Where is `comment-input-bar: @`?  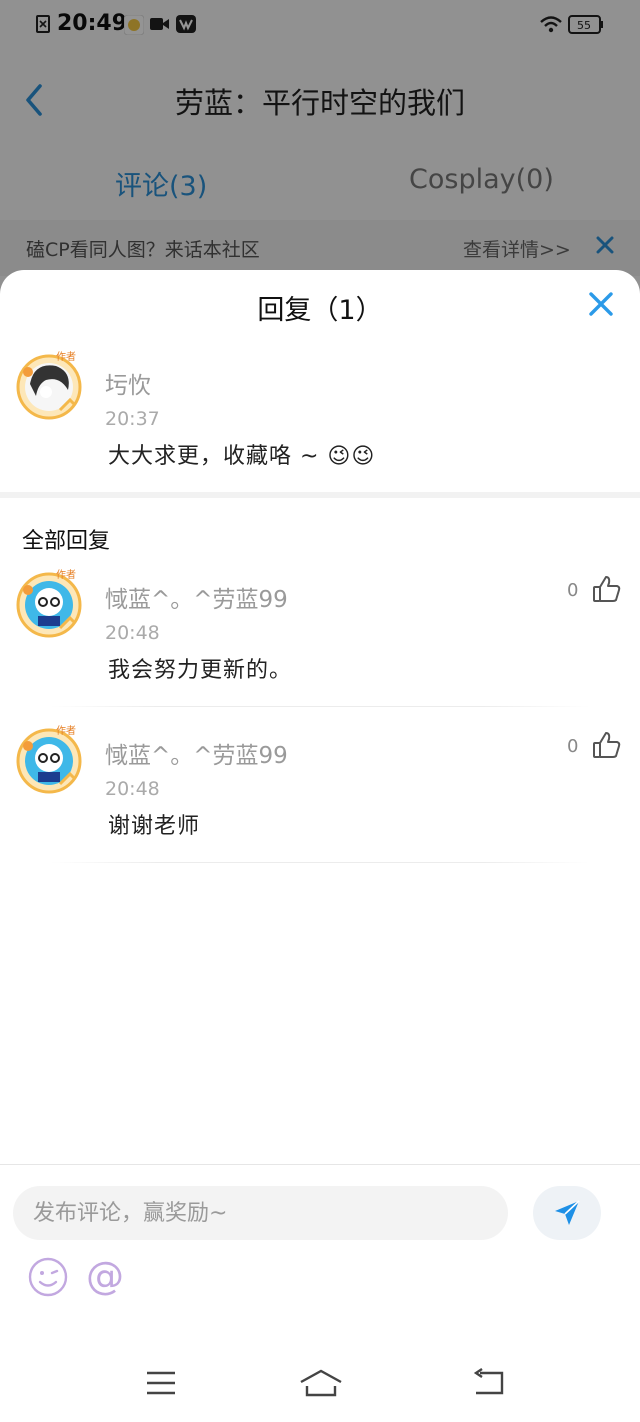 comment-input-bar: @ is located at coordinates (320, 1255).